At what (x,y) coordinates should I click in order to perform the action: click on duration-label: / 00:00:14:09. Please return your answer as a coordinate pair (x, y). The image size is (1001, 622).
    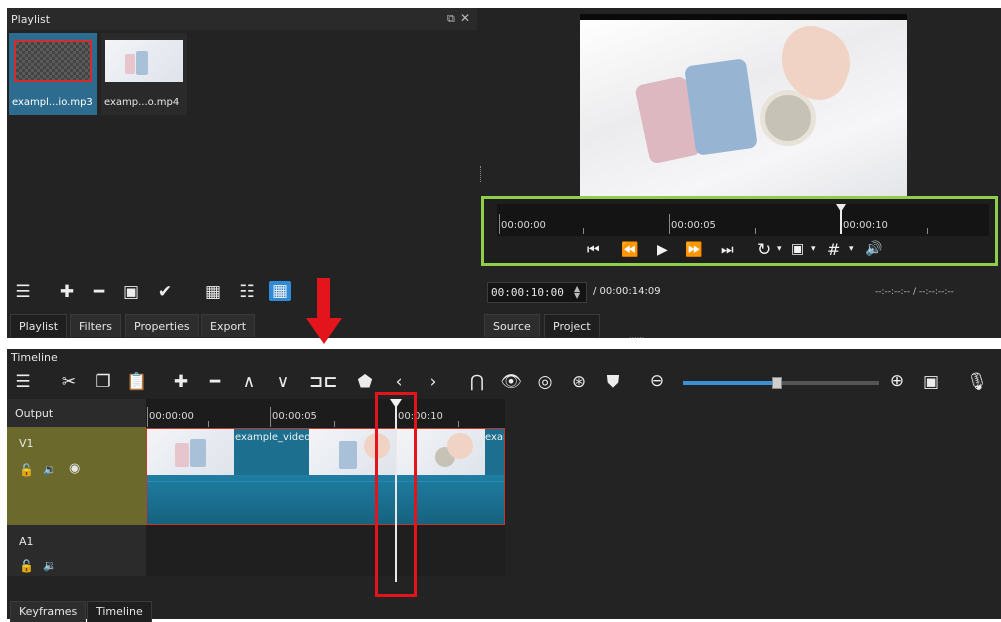
    Looking at the image, I should click on (627, 291).